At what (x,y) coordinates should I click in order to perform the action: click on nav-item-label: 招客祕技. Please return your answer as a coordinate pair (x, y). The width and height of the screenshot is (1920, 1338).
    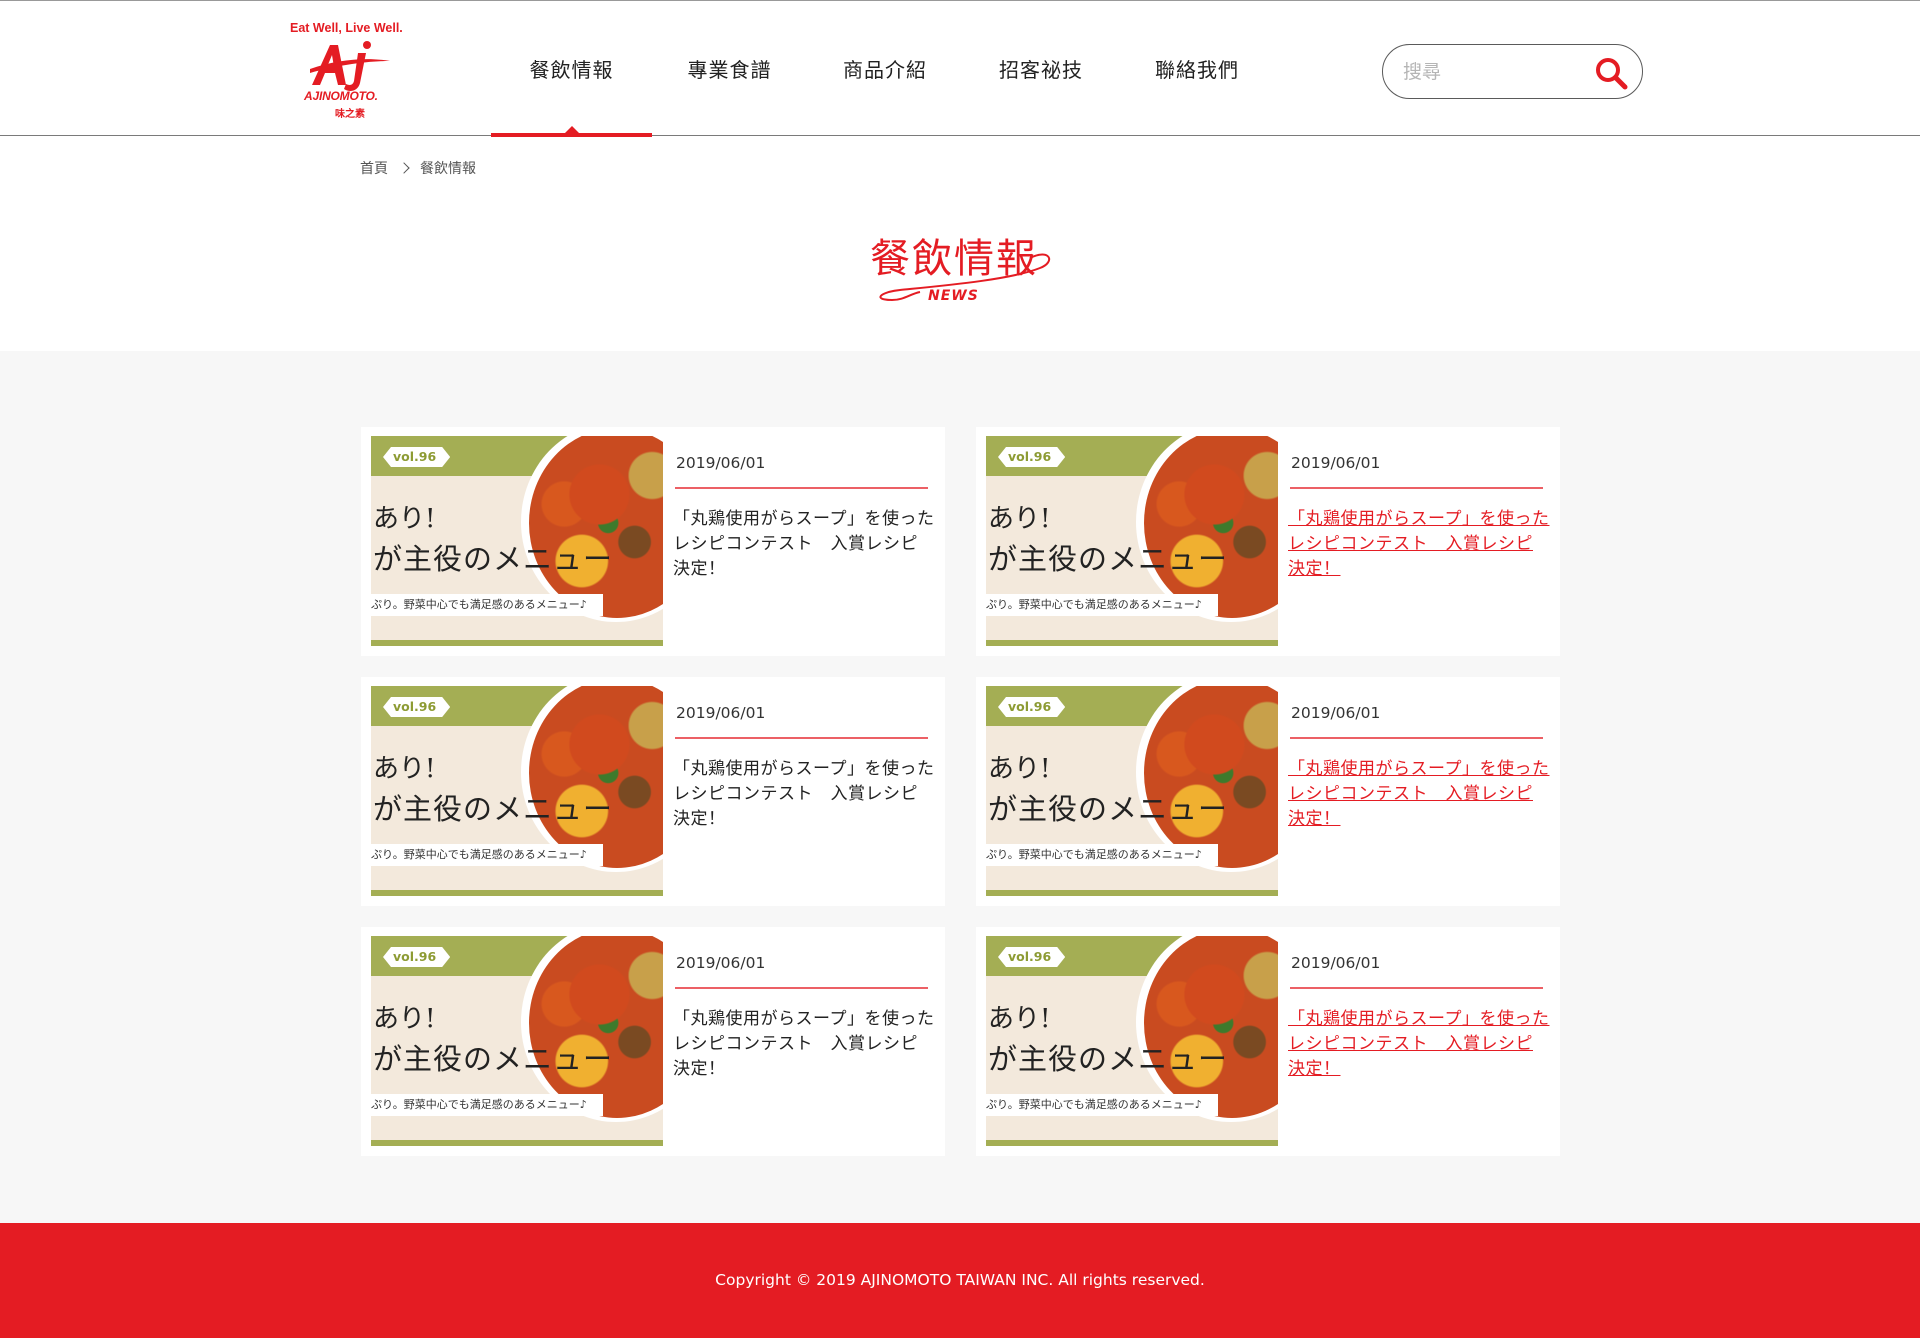
    Looking at the image, I should click on (1041, 70).